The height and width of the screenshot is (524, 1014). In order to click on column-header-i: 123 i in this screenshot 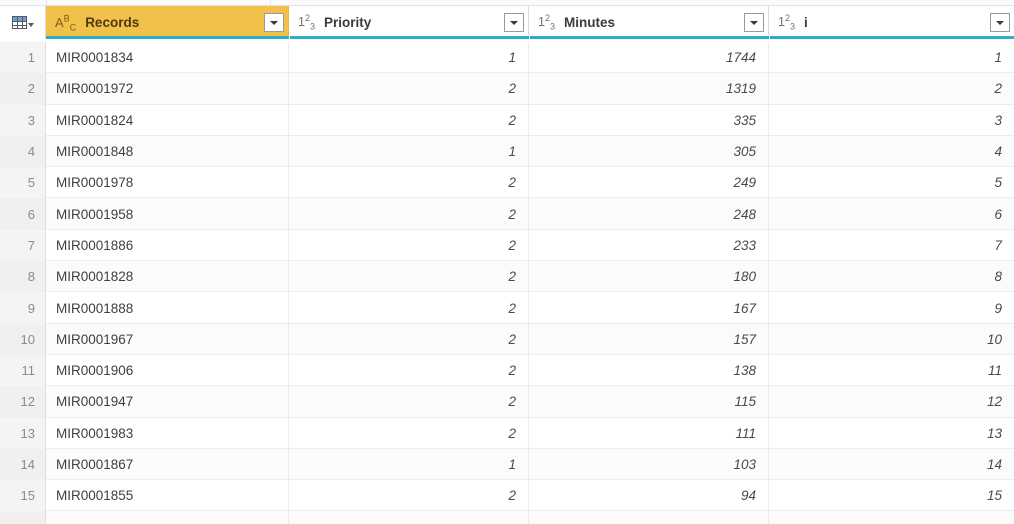, I will do `click(891, 22)`.